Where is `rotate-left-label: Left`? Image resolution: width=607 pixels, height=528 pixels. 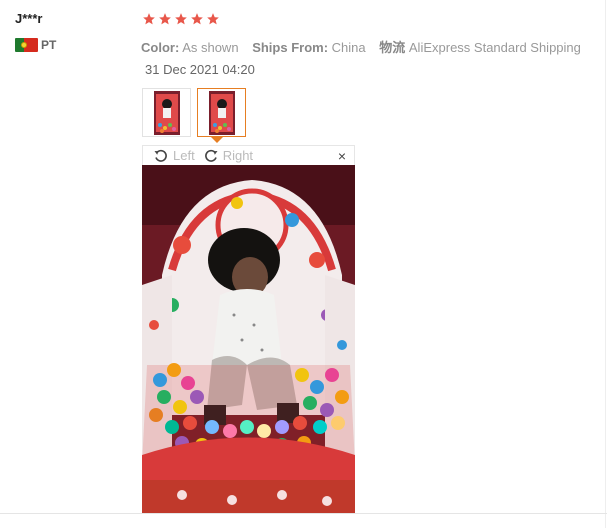 rotate-left-label: Left is located at coordinates (184, 155).